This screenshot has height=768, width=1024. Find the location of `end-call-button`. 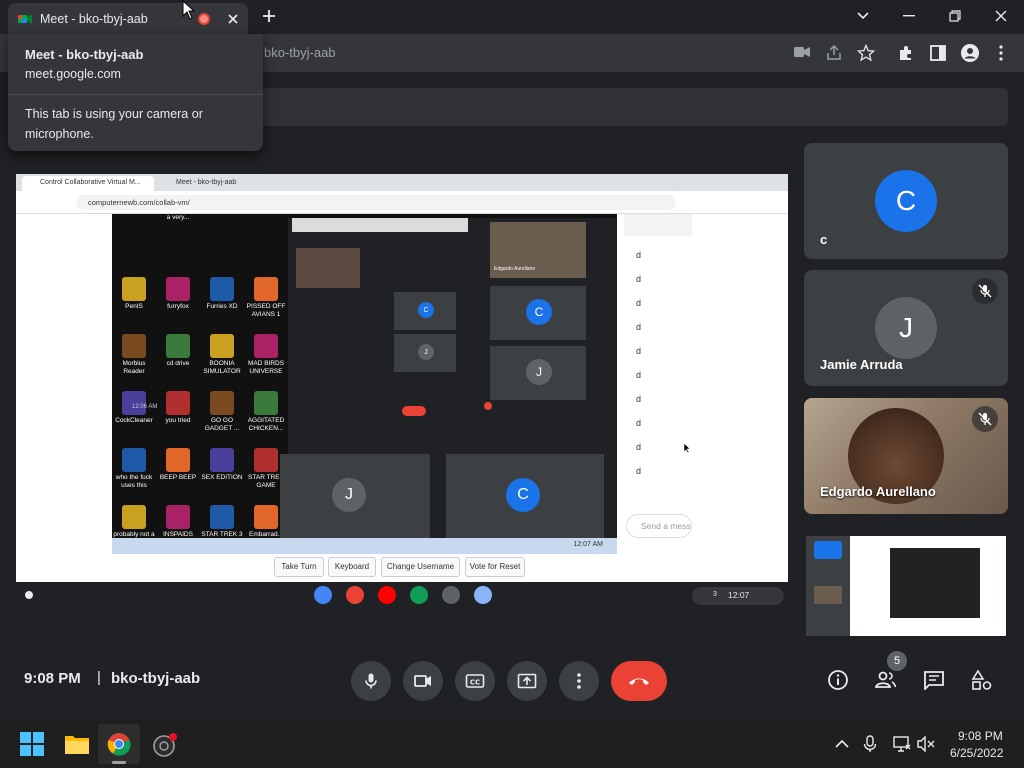

end-call-button is located at coordinates (639, 681).